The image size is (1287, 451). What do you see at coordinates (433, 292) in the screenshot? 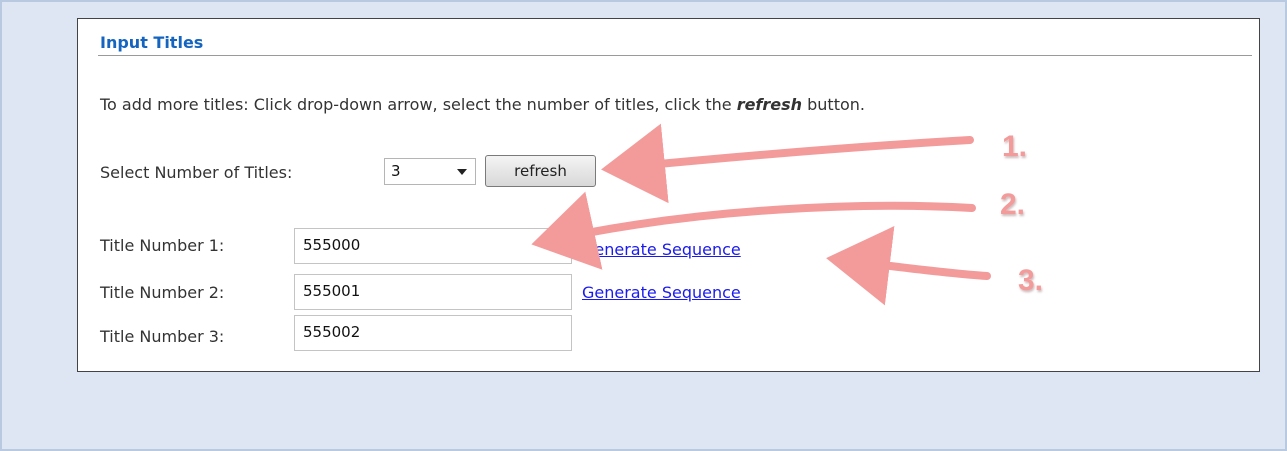
I see `title-2-input: 555001` at bounding box center [433, 292].